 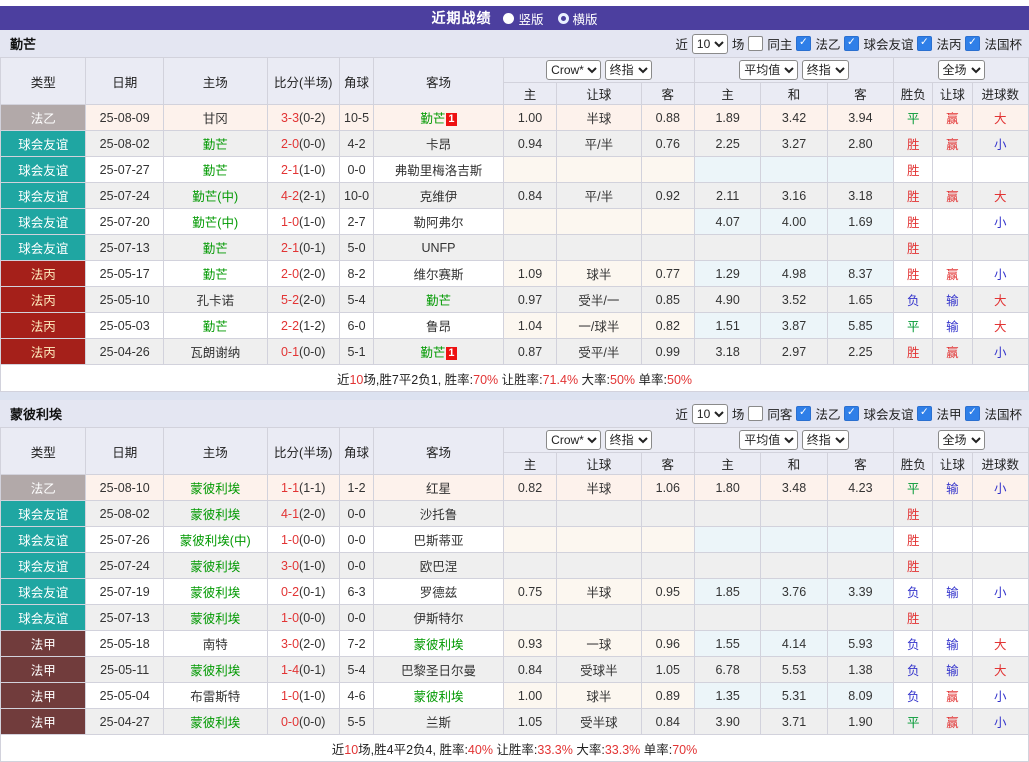 I want to click on odds-handicap, so click(x=599, y=565).